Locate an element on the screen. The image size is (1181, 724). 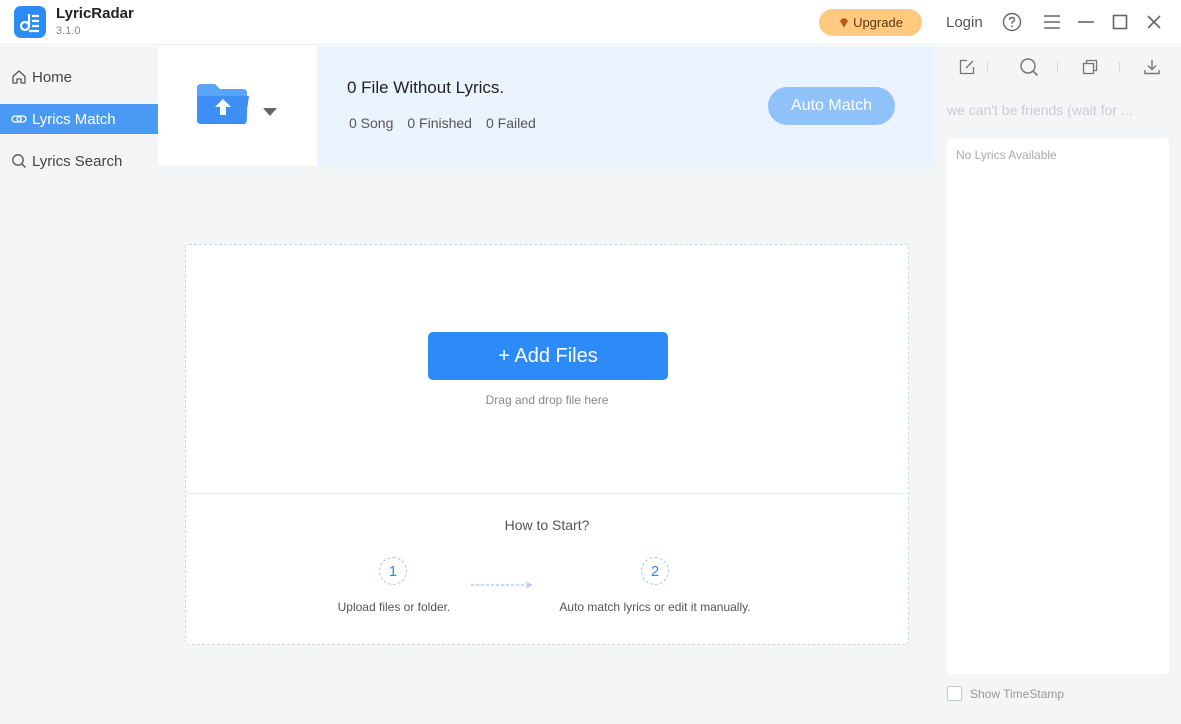
sidebar-item-home: Home is located at coordinates (79, 77).